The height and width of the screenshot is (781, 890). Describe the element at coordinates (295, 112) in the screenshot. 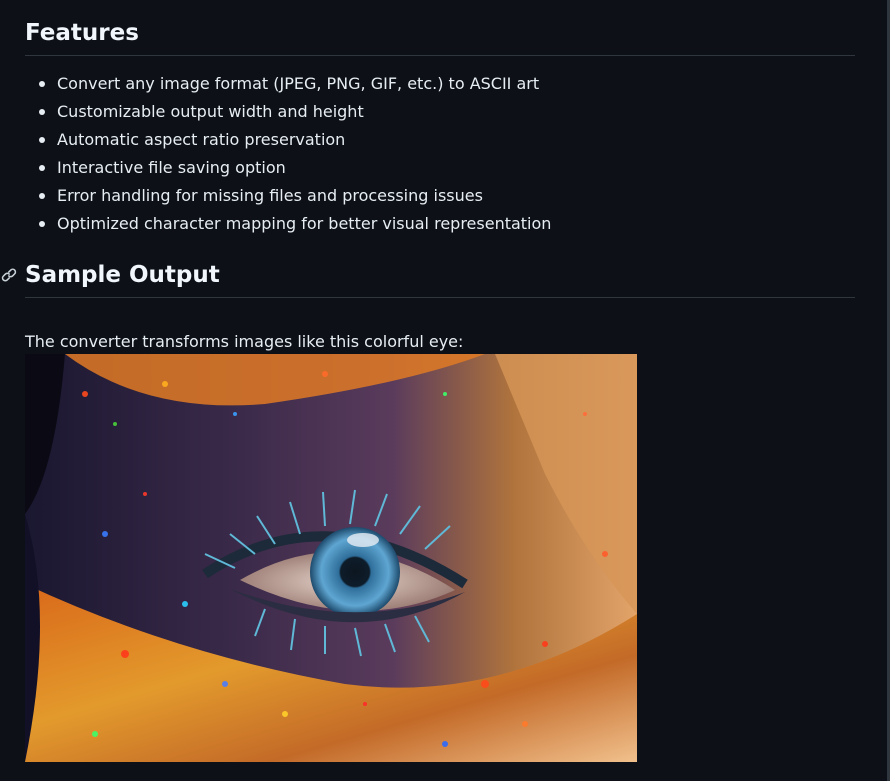

I see `list-item: Customizable output width and height` at that location.